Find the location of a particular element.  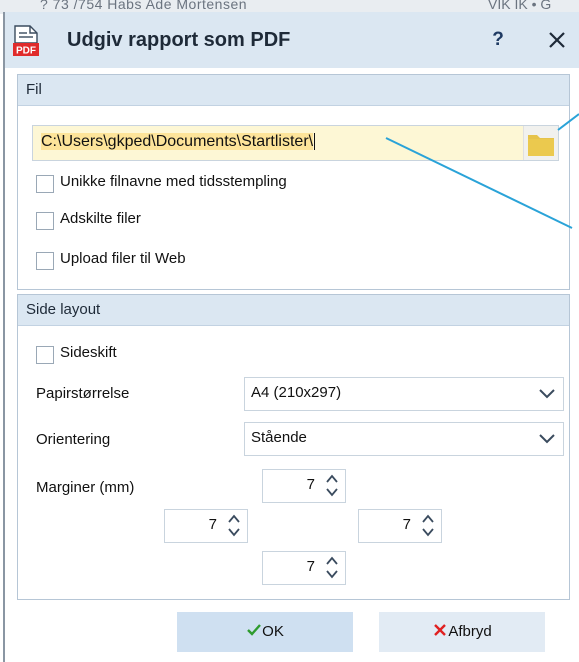

pdf-document-icon: PDF is located at coordinates (26, 41).